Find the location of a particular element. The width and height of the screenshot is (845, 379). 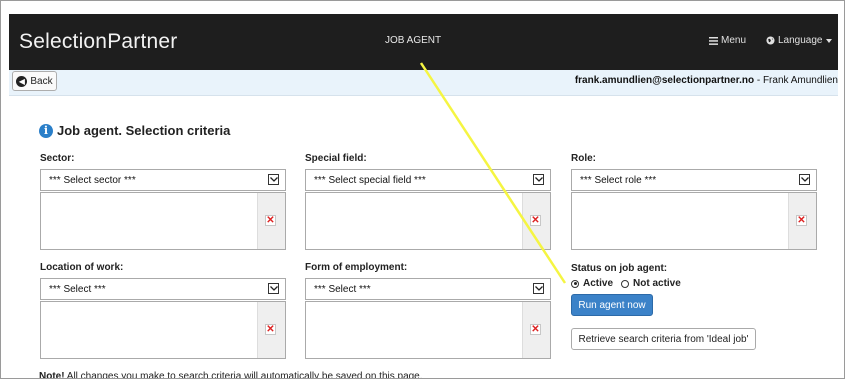

language-label: Language is located at coordinates (800, 40).